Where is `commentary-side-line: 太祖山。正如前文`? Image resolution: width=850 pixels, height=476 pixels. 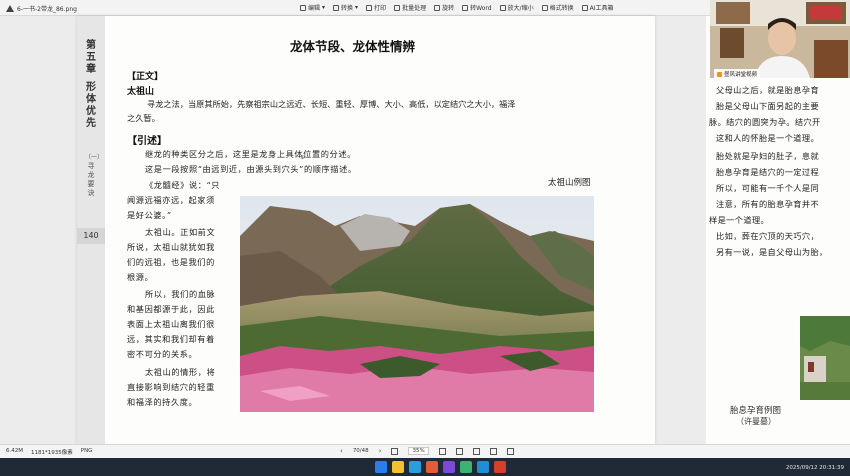 commentary-side-line: 太祖山。正如前文 is located at coordinates (180, 232).